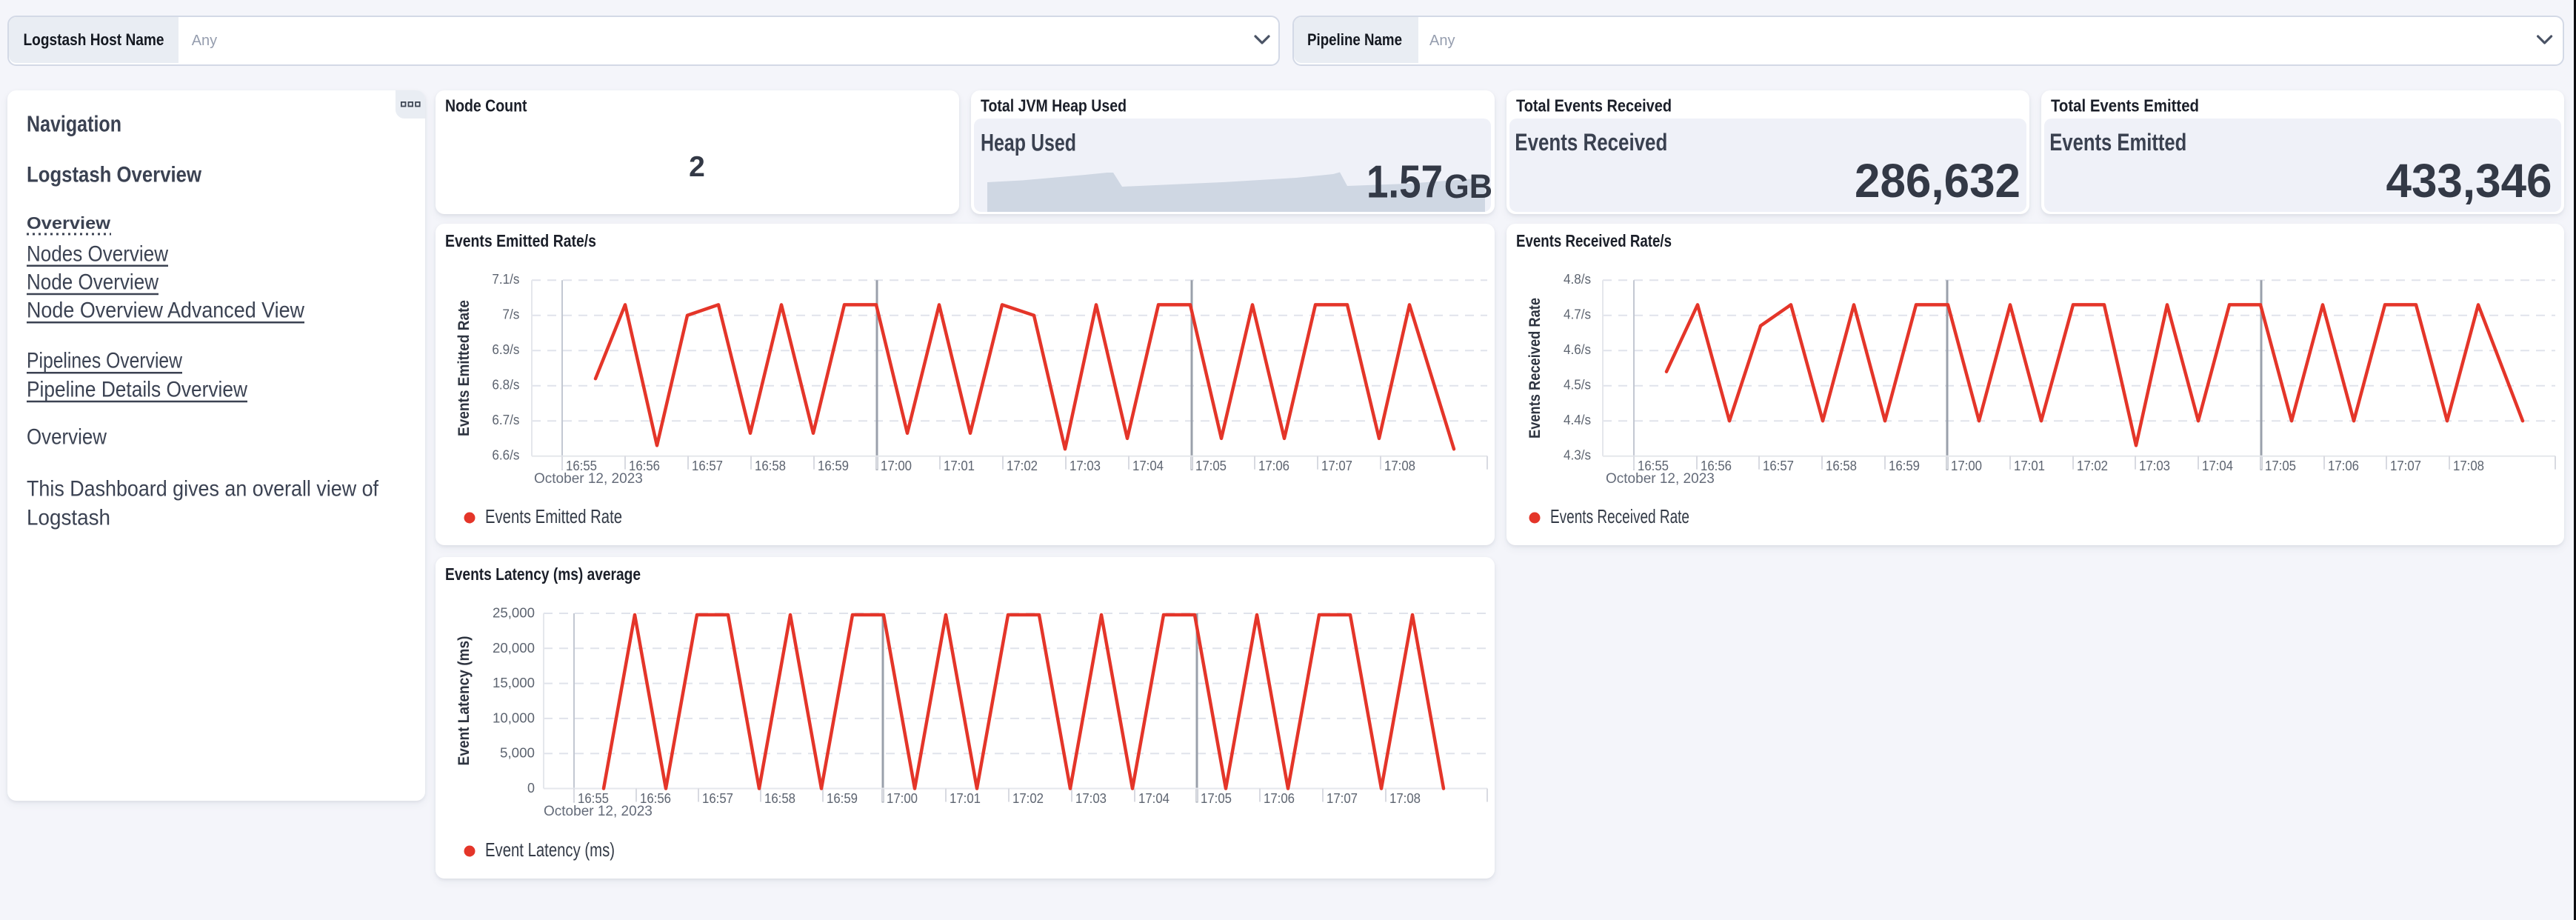  I want to click on svg-text: 6.6/s, so click(505, 455).